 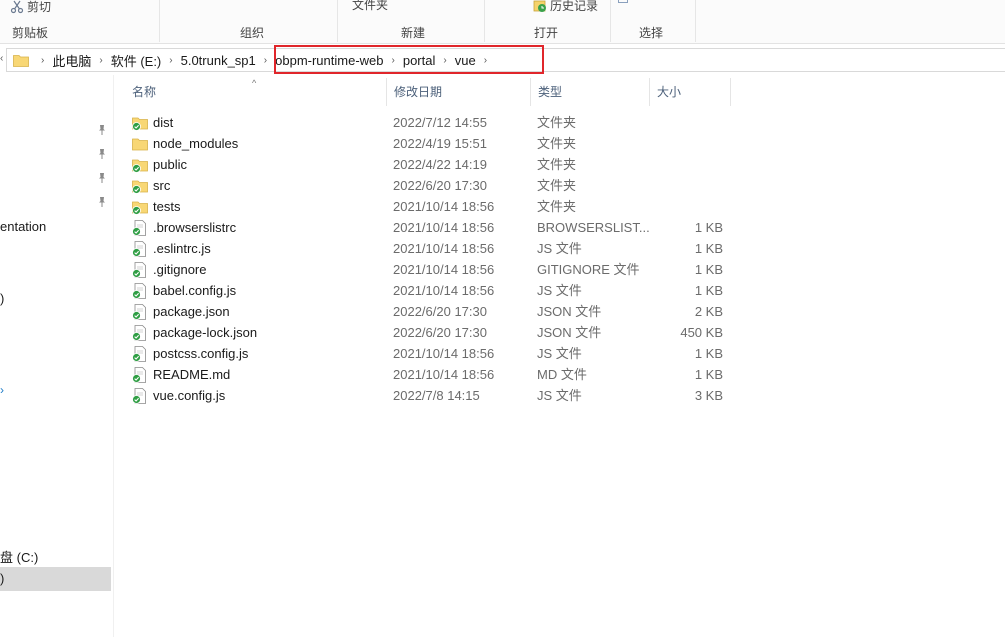 I want to click on file-row: tests 2021/10/14 18:56 文件夹, so click(x=564, y=206).